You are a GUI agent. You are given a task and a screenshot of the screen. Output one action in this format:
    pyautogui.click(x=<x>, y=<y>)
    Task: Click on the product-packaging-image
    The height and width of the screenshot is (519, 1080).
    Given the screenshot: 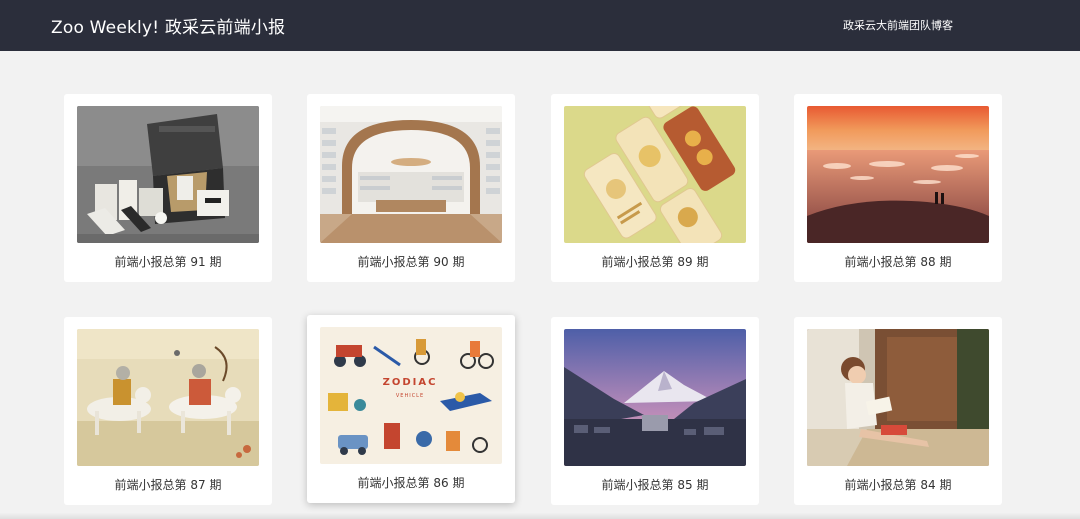 What is the action you would take?
    pyautogui.click(x=168, y=174)
    